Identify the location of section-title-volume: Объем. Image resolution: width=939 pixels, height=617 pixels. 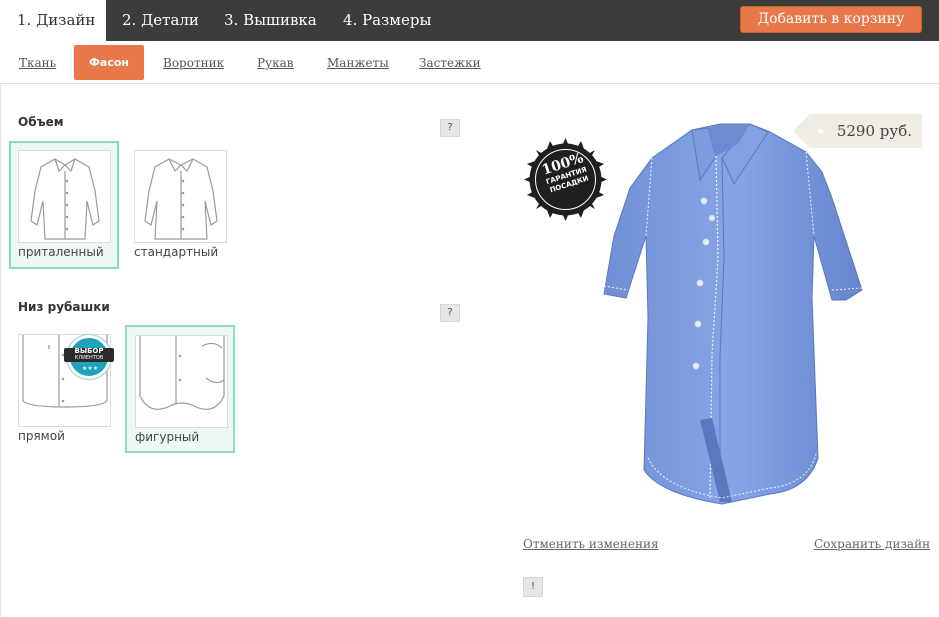
(41, 122).